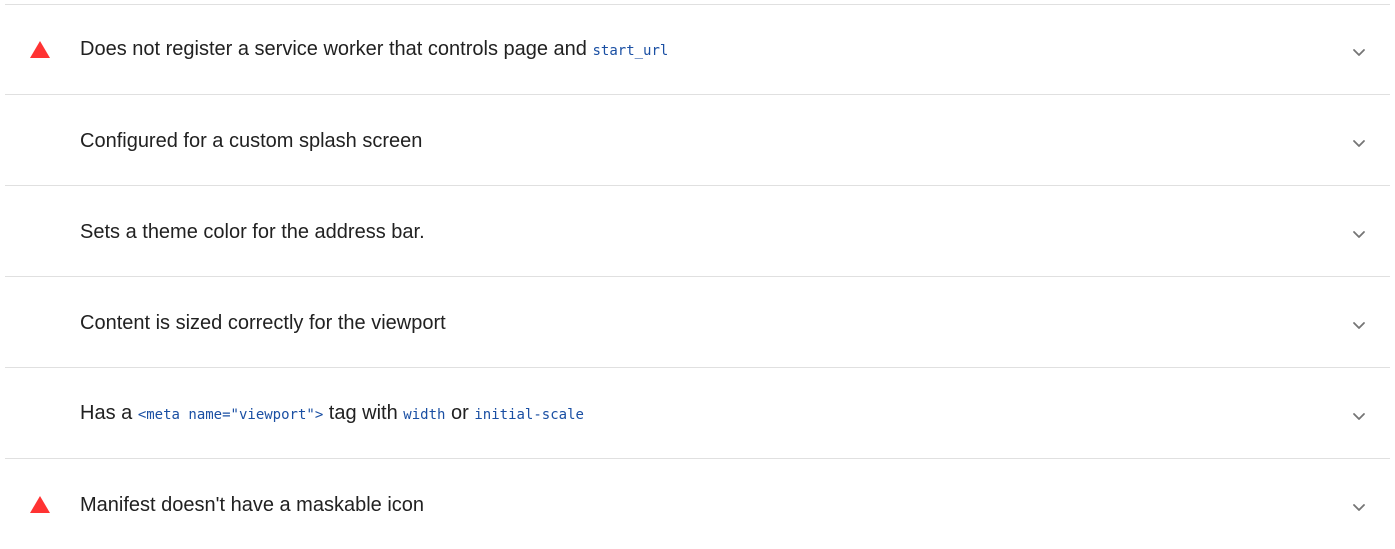 The image size is (1395, 549). I want to click on title-text: tag with, so click(363, 412).